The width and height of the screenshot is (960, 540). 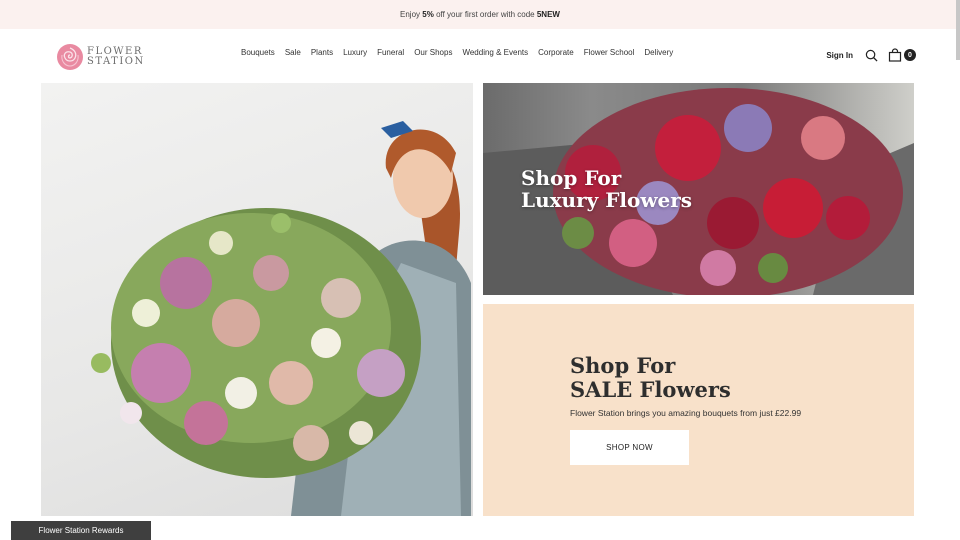 What do you see at coordinates (958, 30) in the screenshot?
I see `page-scrollbar` at bounding box center [958, 30].